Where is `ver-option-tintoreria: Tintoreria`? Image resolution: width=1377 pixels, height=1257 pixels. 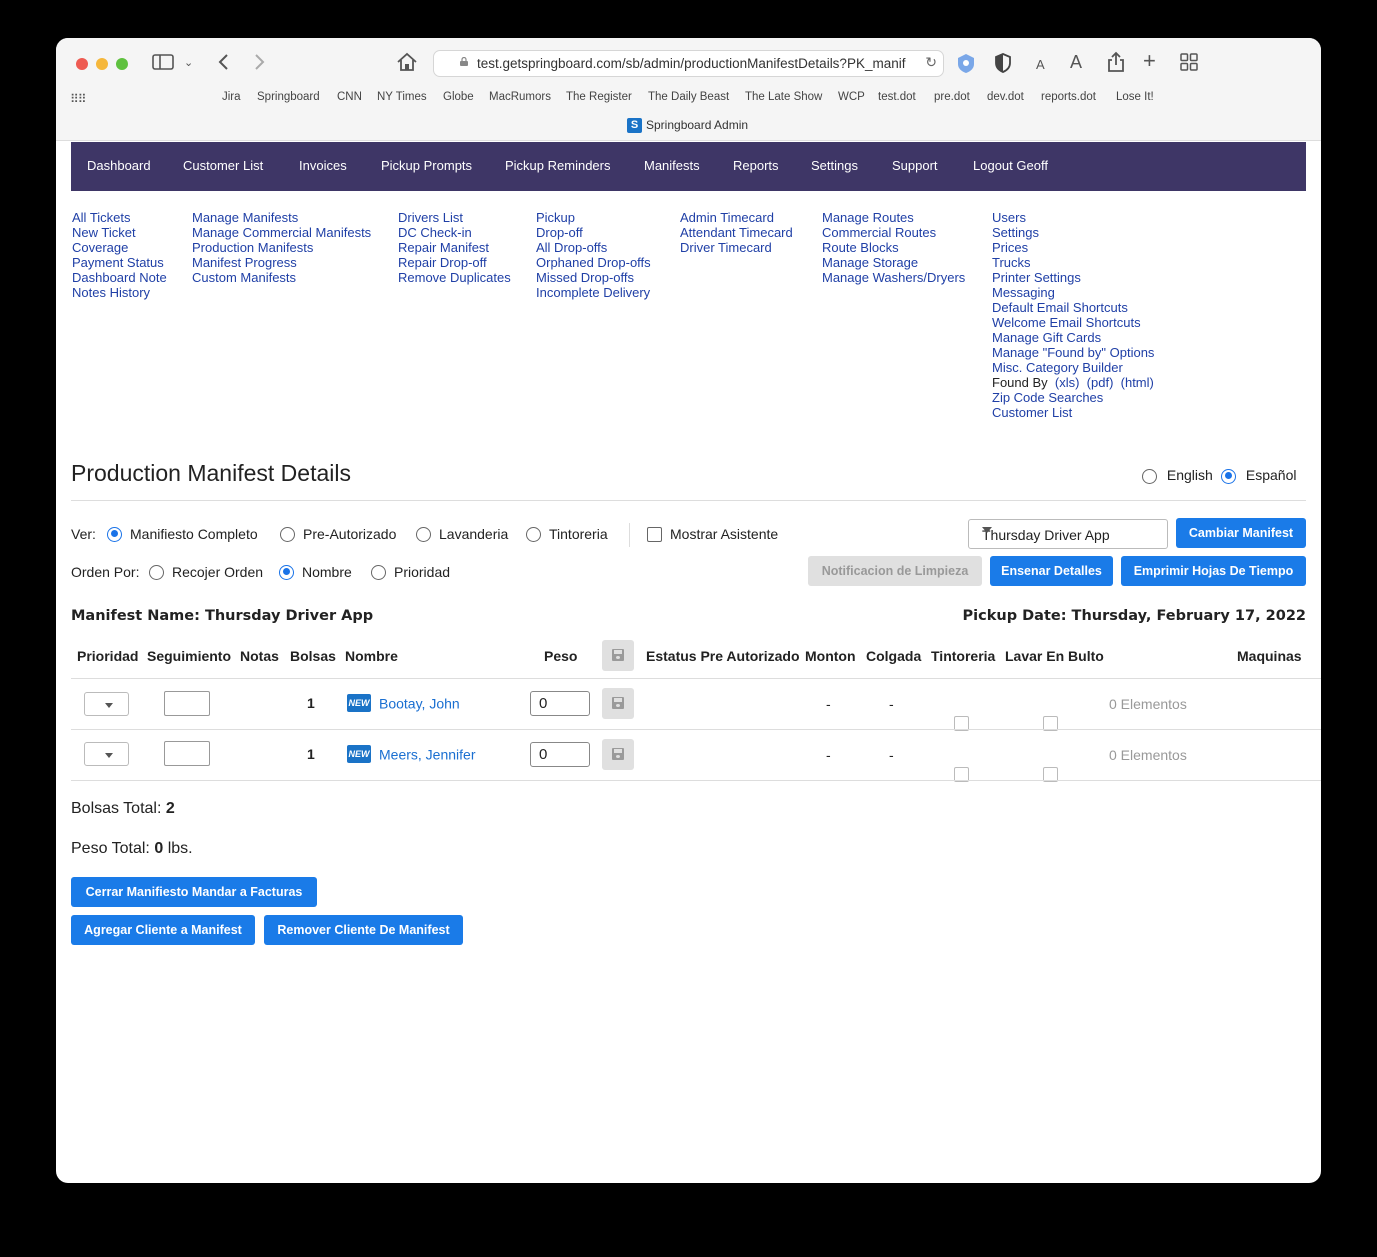
ver-option-tintoreria: Tintoreria is located at coordinates (567, 534).